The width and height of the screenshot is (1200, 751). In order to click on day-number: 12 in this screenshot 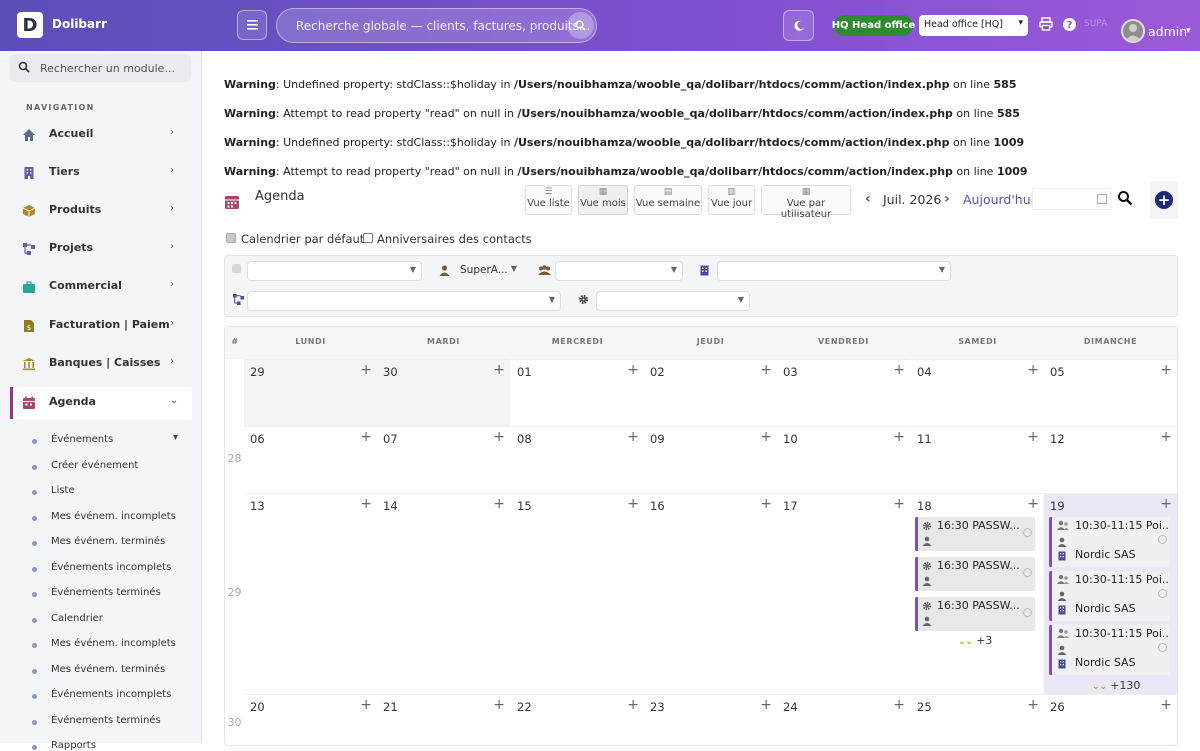, I will do `click(1057, 439)`.